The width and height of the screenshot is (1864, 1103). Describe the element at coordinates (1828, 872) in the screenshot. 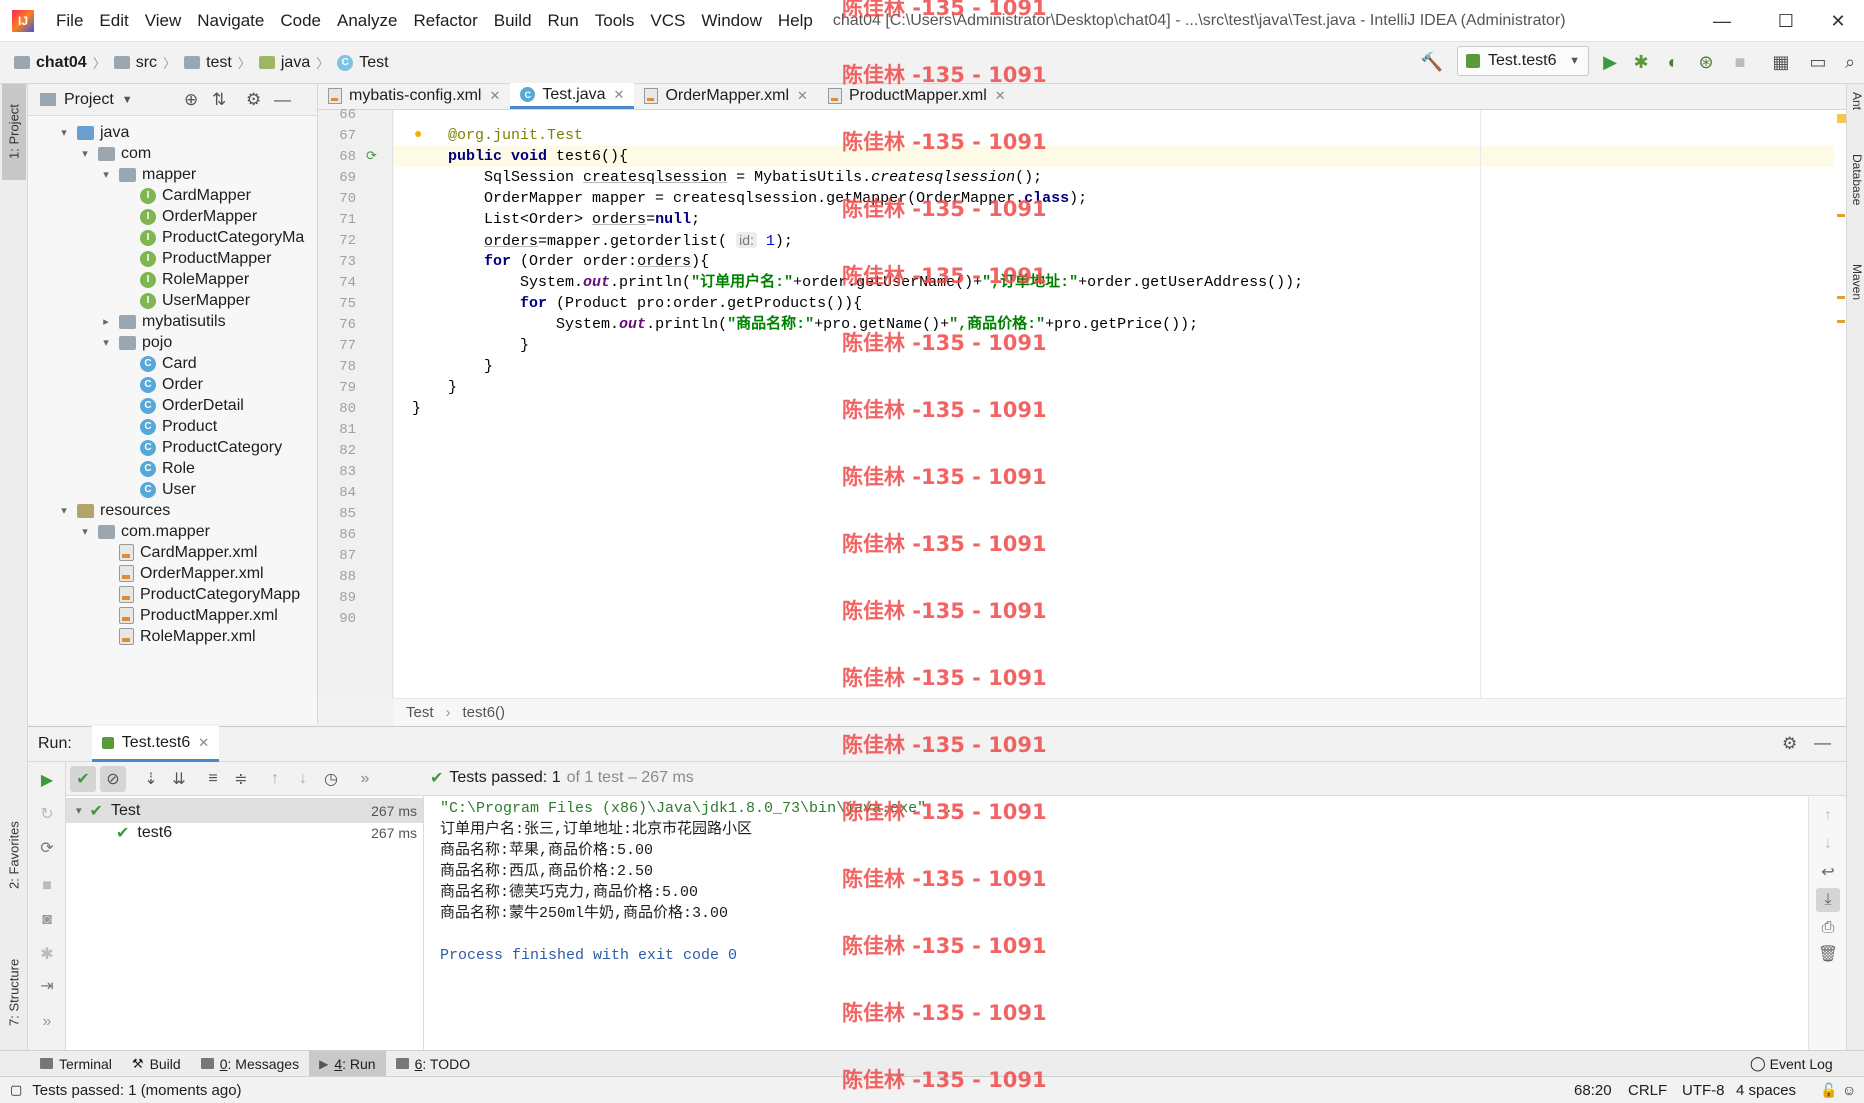

I see `soft-wrap-icon: ↩` at that location.